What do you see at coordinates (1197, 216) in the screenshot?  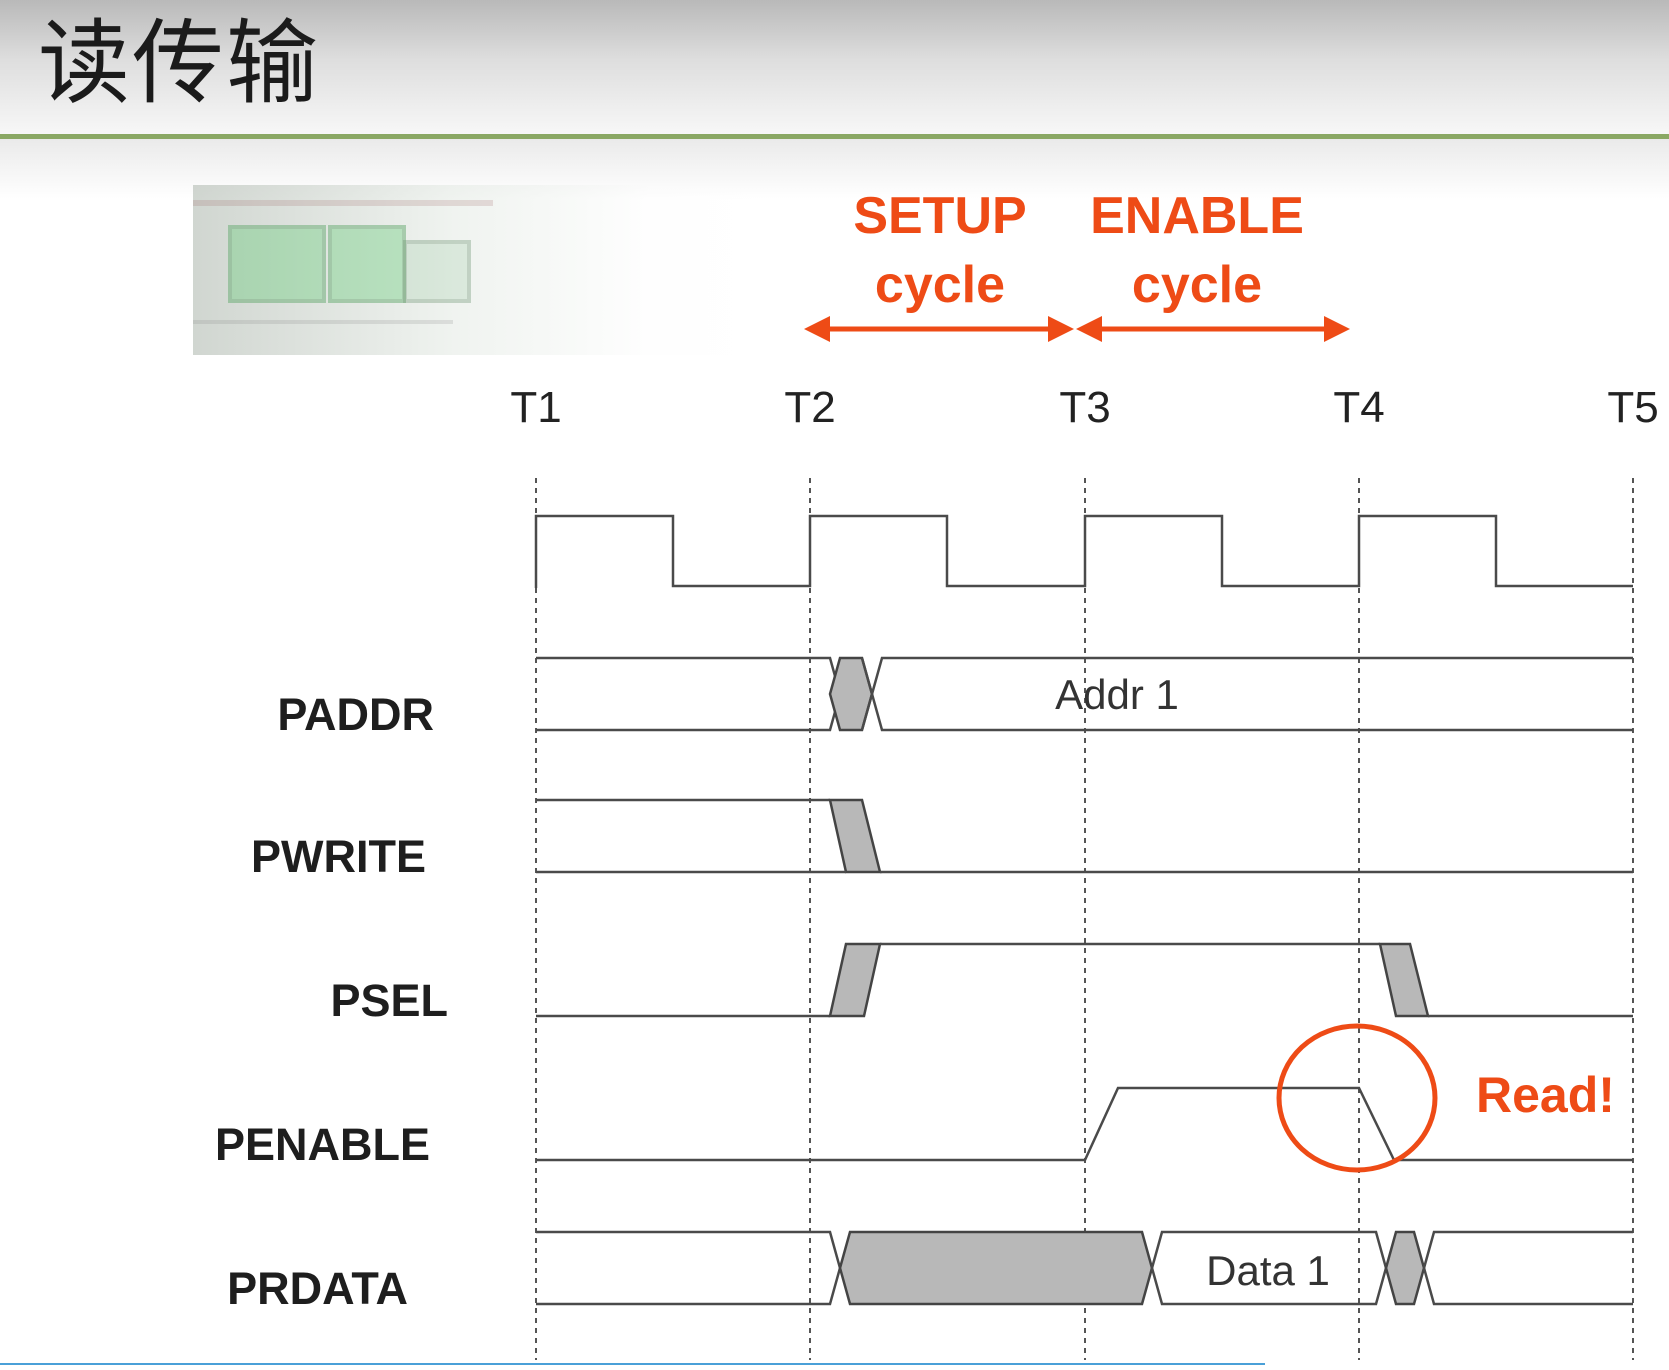 I see `enable-label-line1: ENABLE` at bounding box center [1197, 216].